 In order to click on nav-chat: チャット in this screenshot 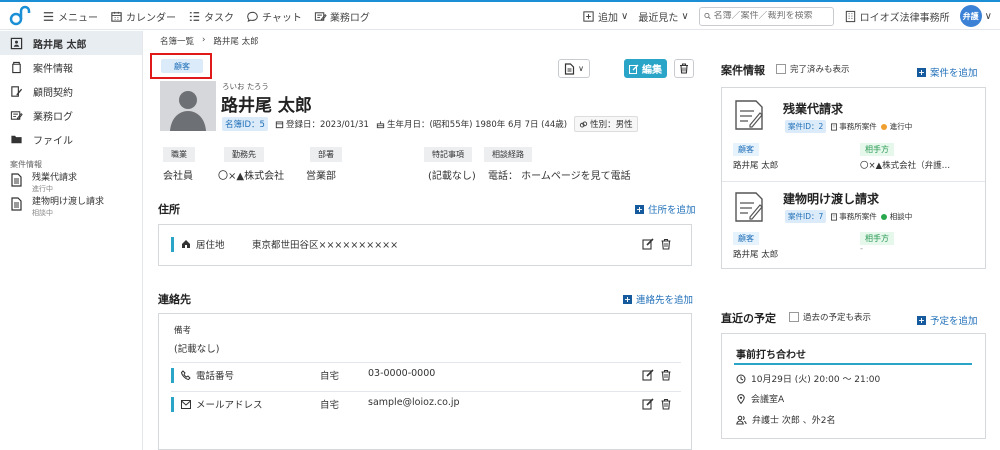, I will do `click(274, 16)`.